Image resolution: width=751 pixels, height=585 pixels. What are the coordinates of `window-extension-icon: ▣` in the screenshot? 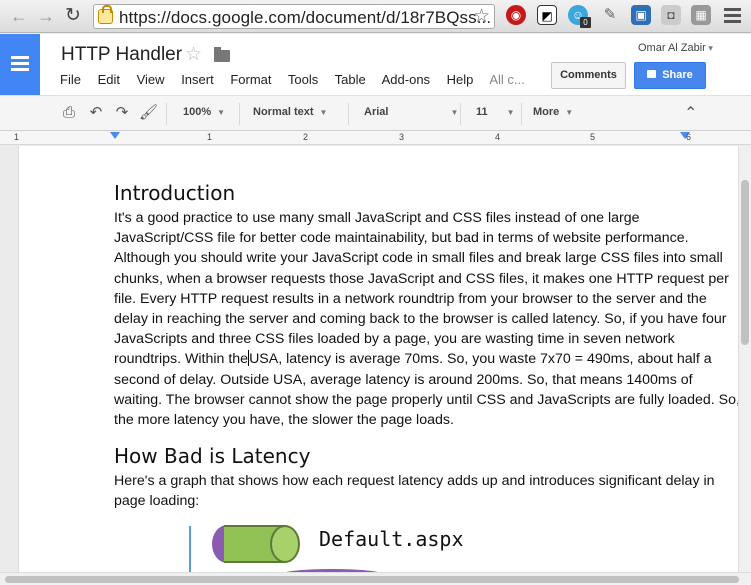 It's located at (641, 15).